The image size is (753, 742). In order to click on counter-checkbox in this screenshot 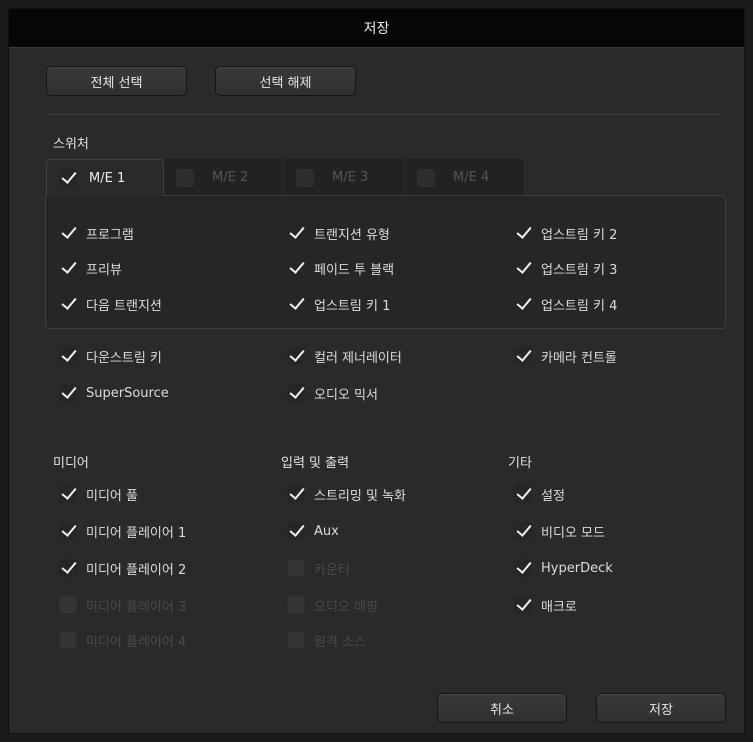, I will do `click(296, 568)`.